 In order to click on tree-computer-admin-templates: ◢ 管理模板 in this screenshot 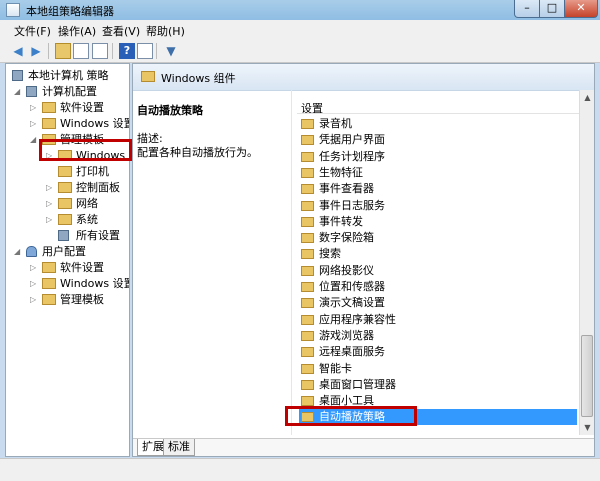, I will do `click(79, 139)`.